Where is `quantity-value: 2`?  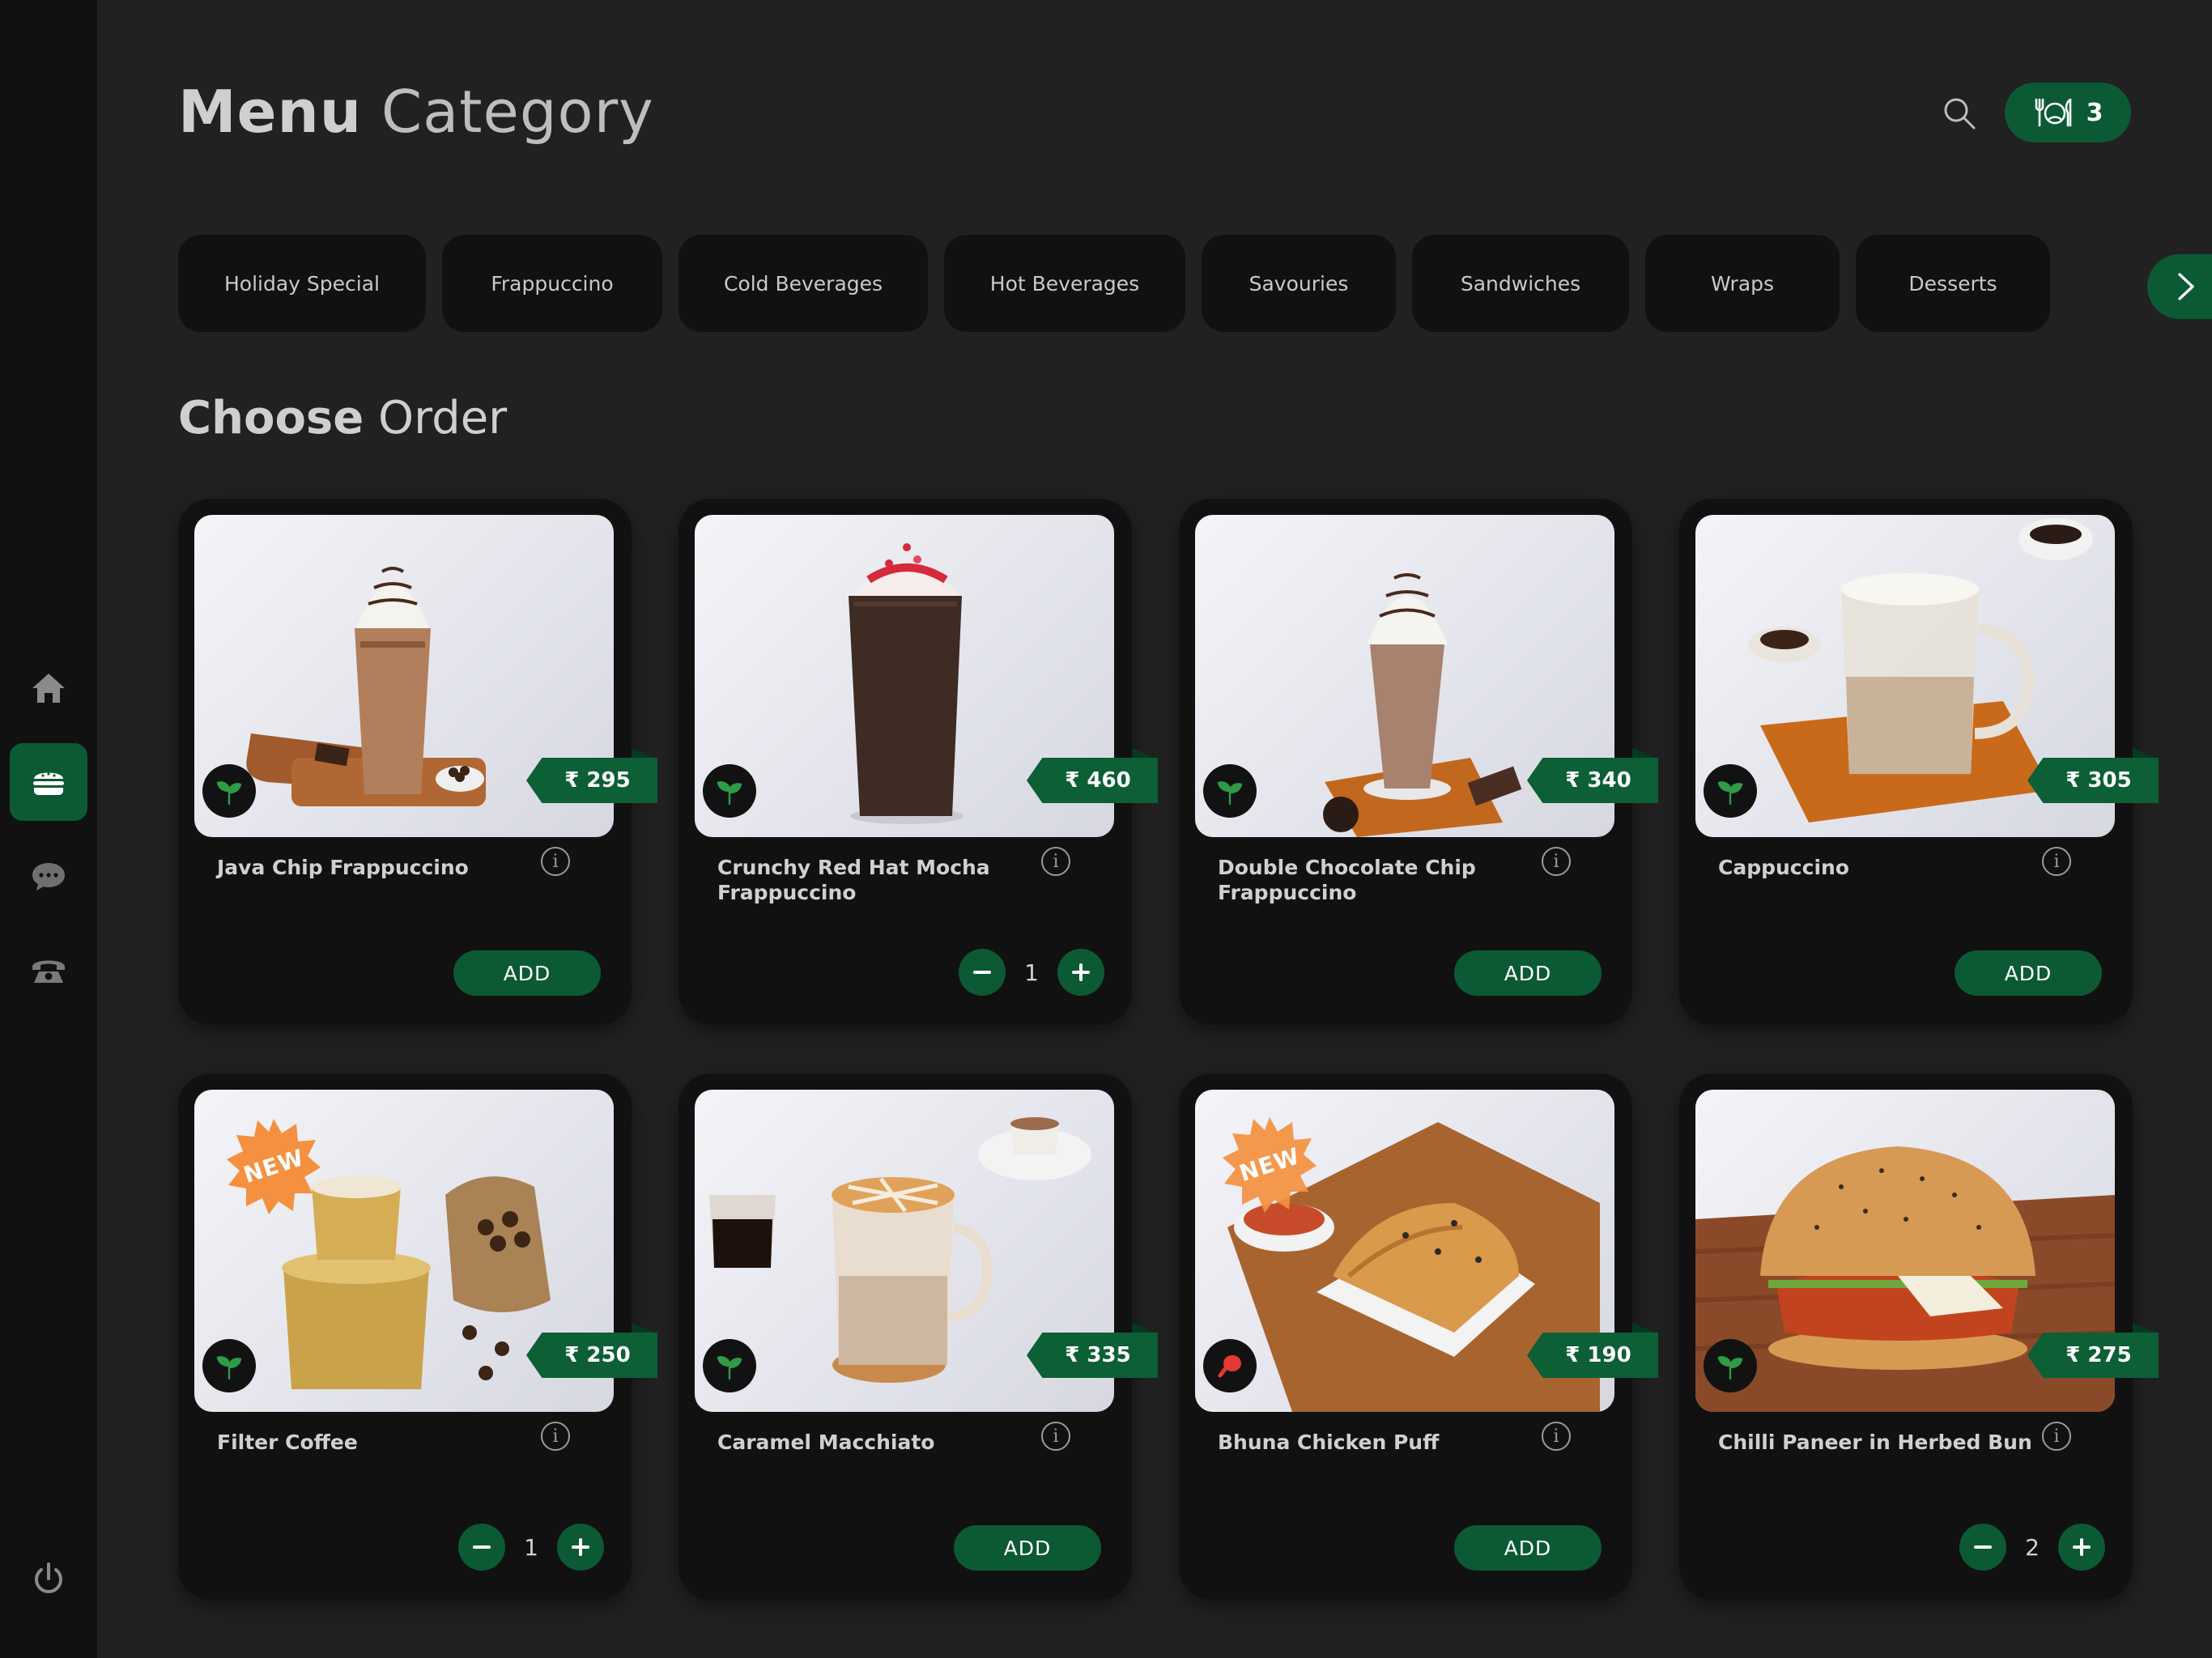
quantity-value: 2 is located at coordinates (2032, 1547).